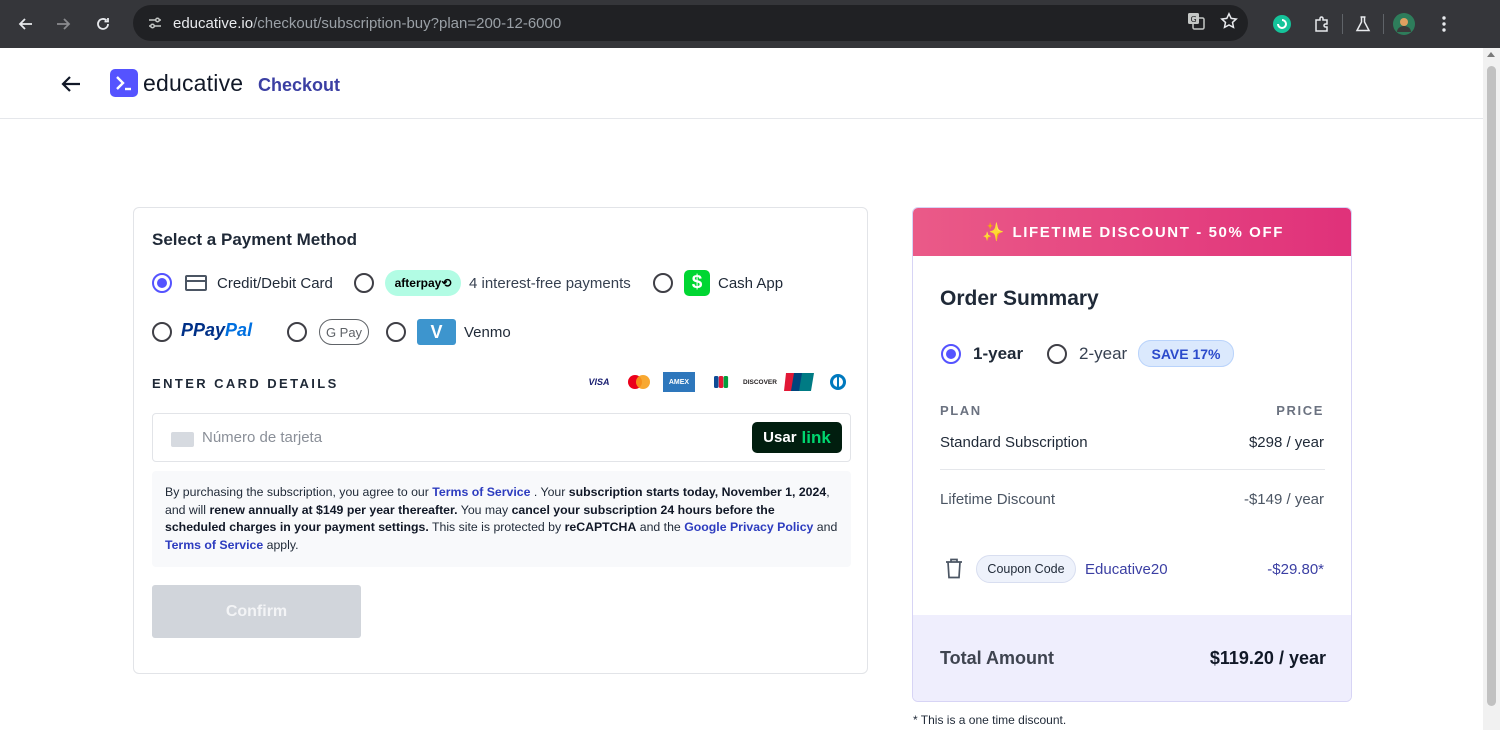  Describe the element at coordinates (1057, 354) in the screenshot. I see `radio-plan-2-year` at that location.